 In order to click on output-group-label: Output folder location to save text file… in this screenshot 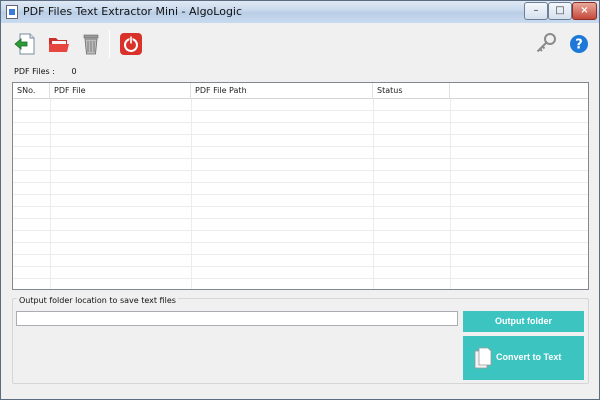, I will do `click(97, 300)`.